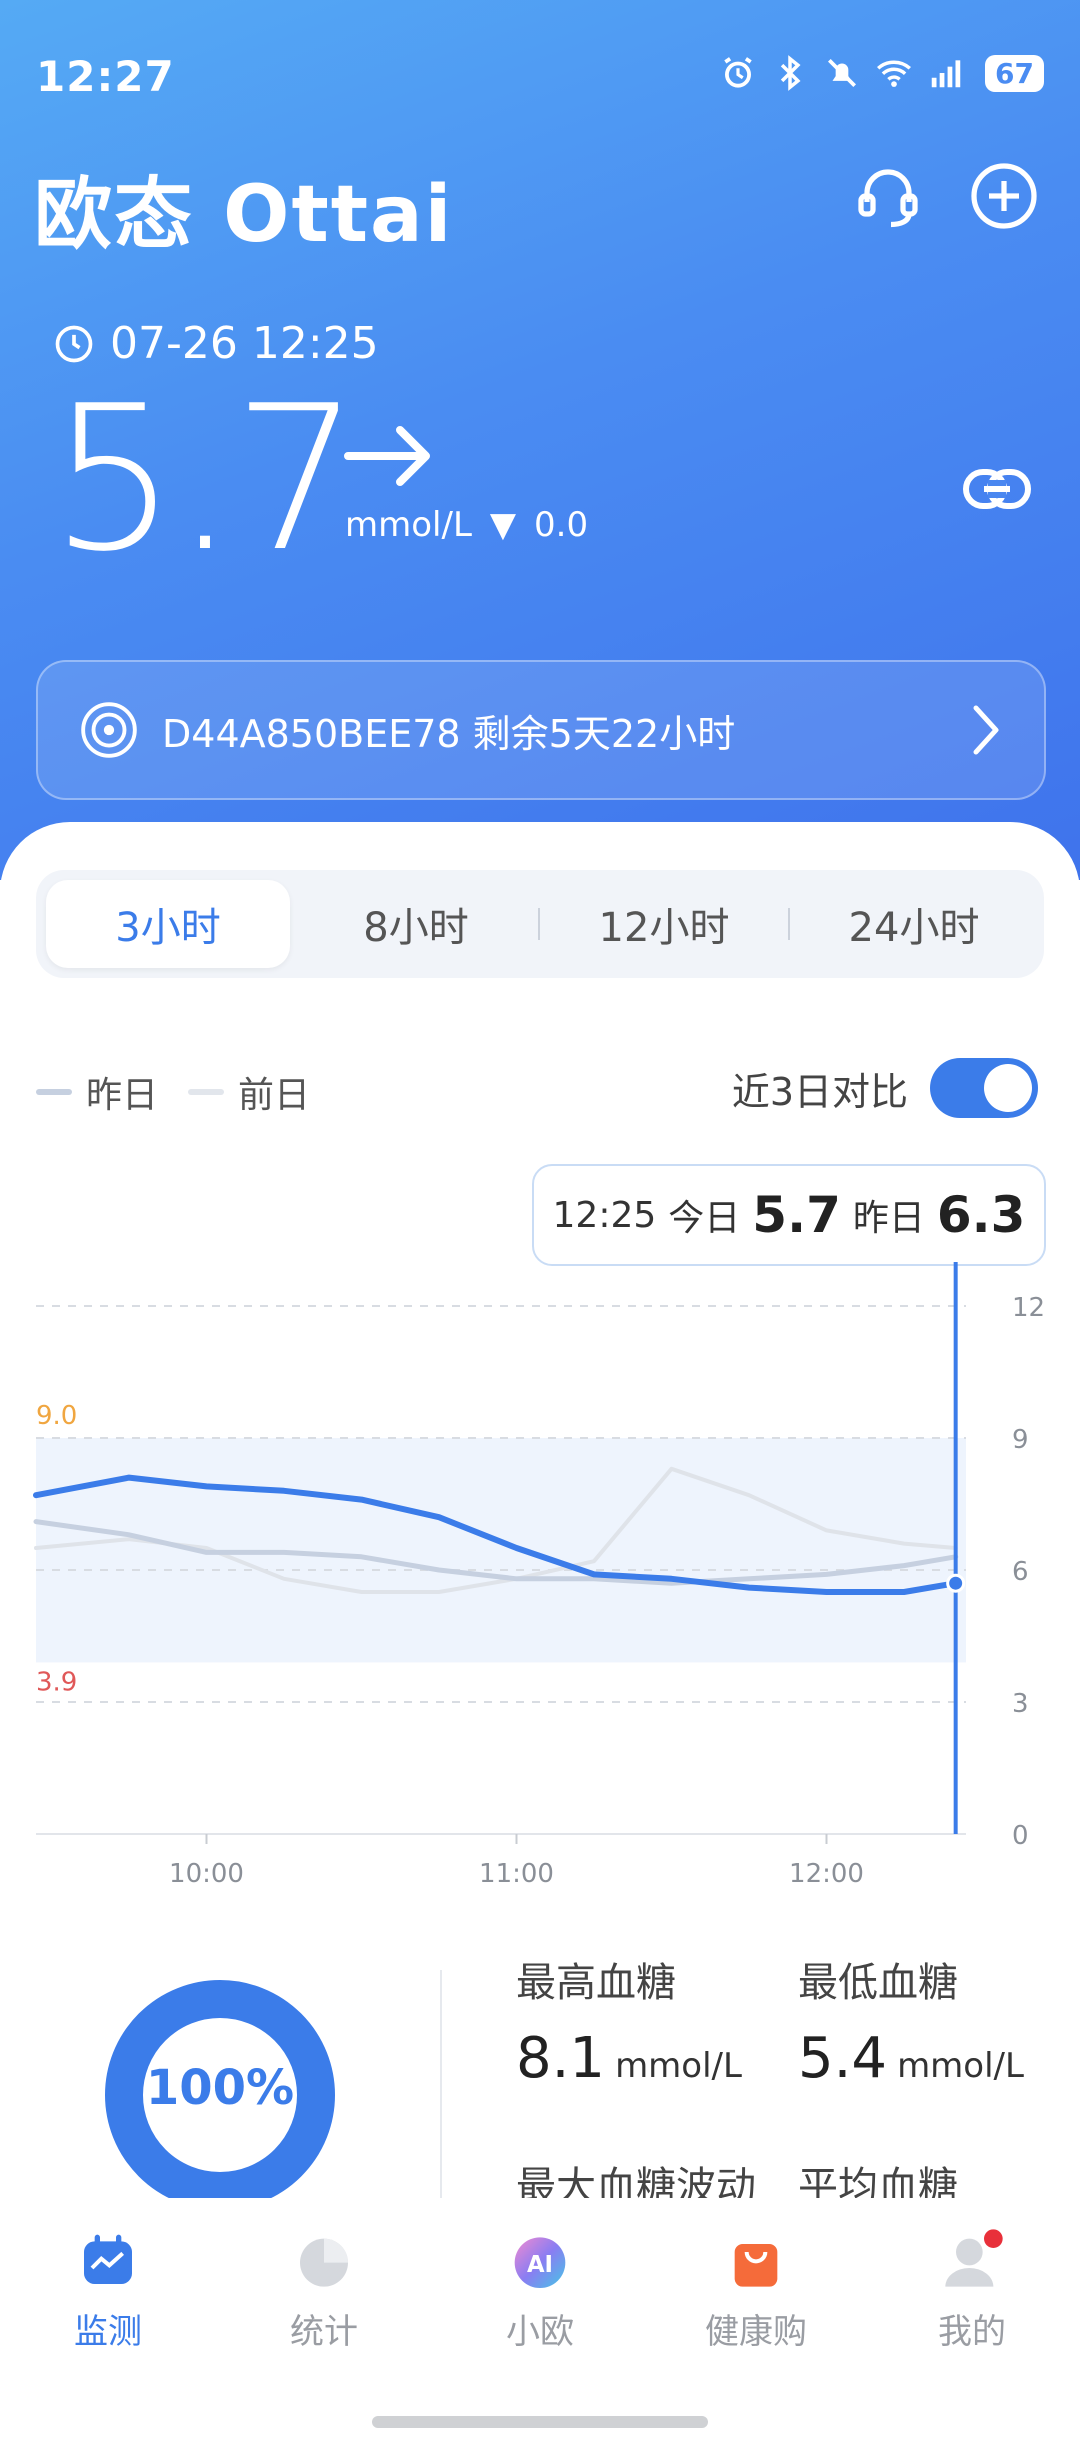  What do you see at coordinates (796, 1215) in the screenshot?
I see `tooltip-today-value: 5.7` at bounding box center [796, 1215].